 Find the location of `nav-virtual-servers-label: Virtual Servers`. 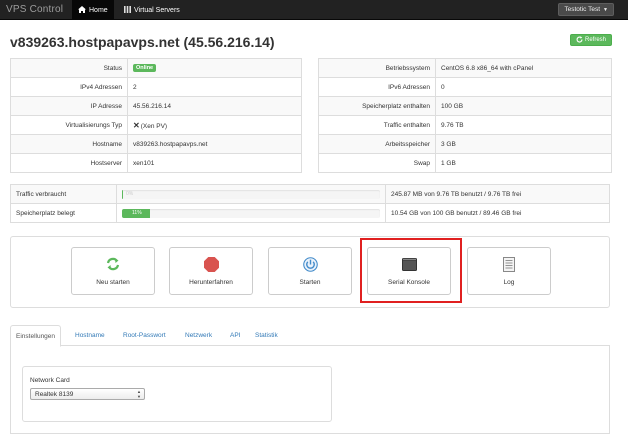

nav-virtual-servers-label: Virtual Servers is located at coordinates (157, 10).